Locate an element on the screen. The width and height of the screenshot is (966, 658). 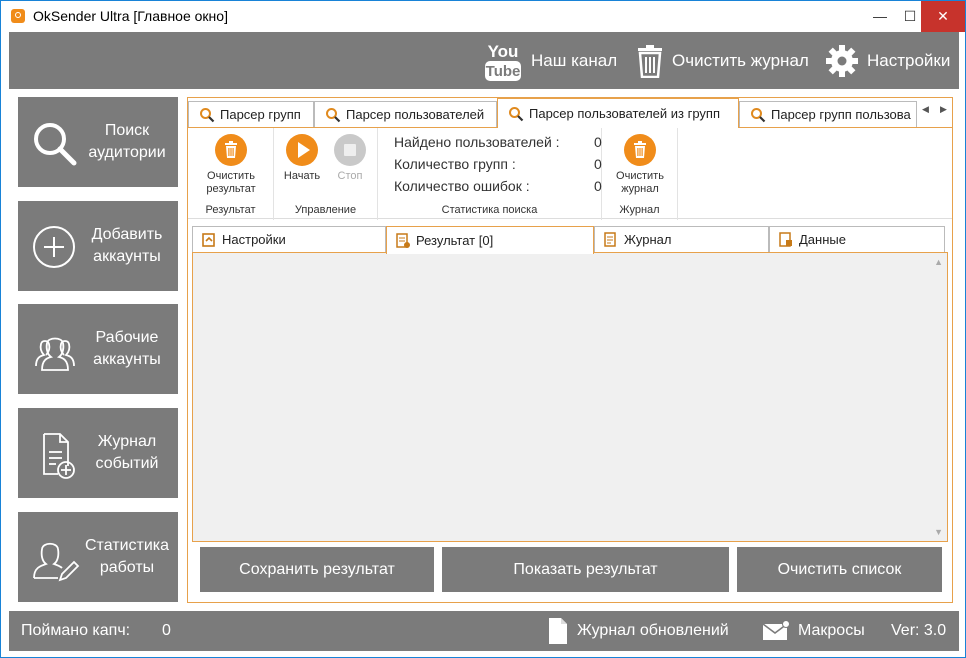
clear-log-label: Очистить журнал is located at coordinates (740, 60).